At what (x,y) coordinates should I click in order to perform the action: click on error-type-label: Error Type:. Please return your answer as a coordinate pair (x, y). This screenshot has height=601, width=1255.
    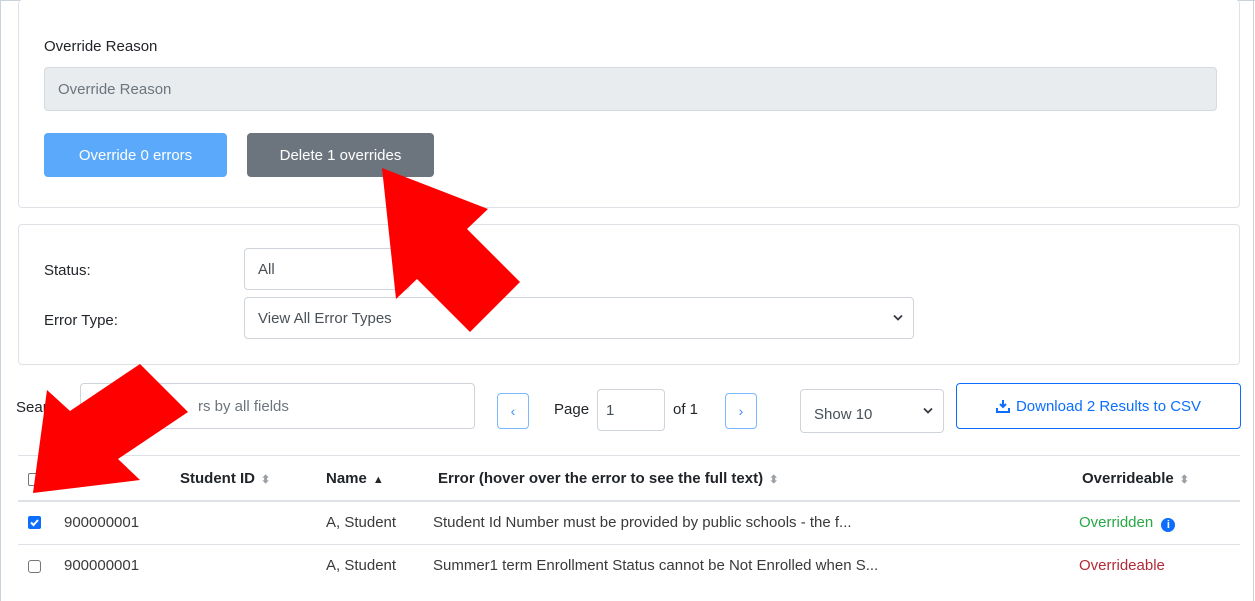
    Looking at the image, I should click on (81, 320).